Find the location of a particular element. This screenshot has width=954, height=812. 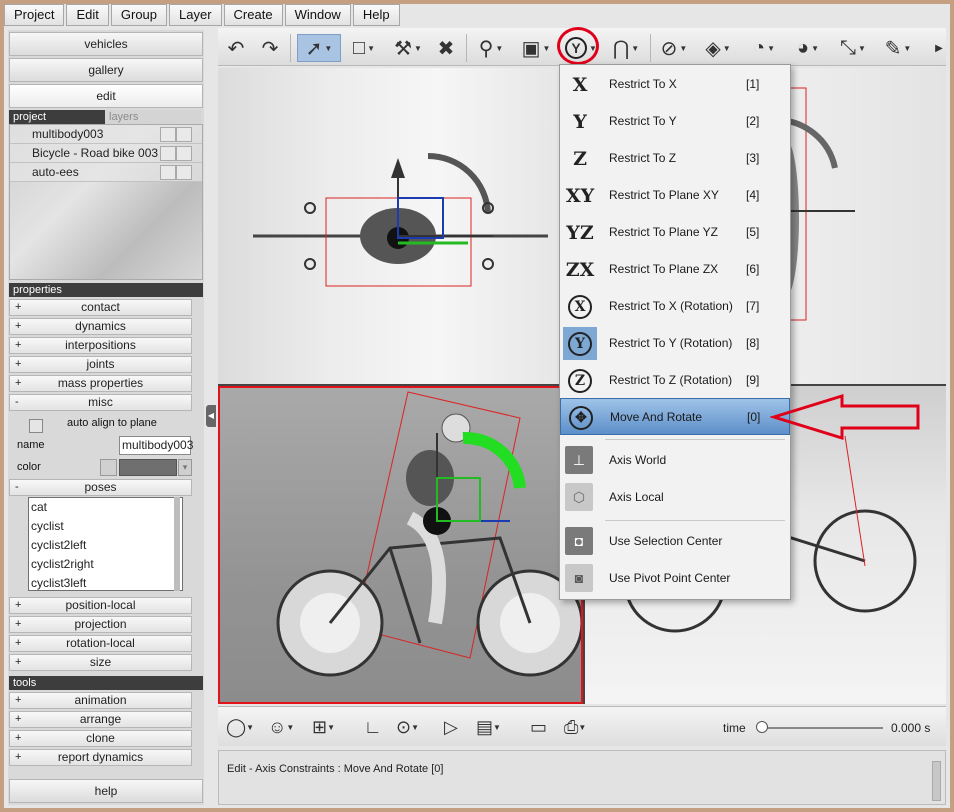

menu-item-restrict-x-rotation: X Restrict To X (Rotation) [7] is located at coordinates (675, 306).